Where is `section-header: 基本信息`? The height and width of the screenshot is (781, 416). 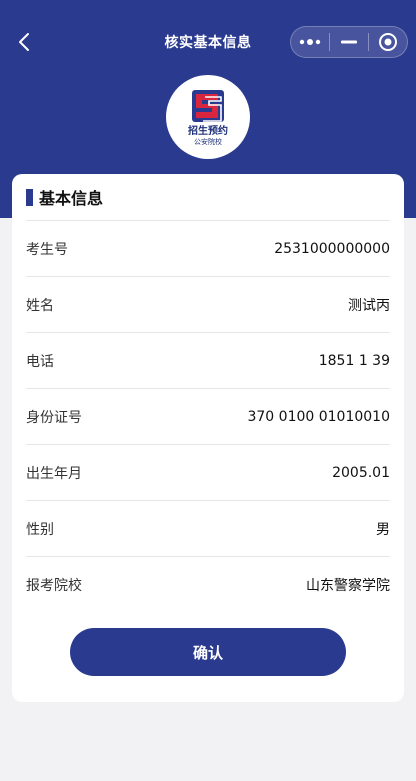 section-header: 基本信息 is located at coordinates (64, 197).